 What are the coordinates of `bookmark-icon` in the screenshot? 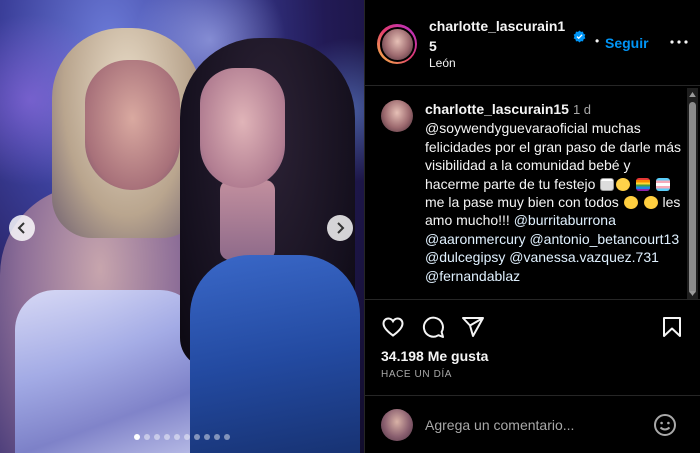 It's located at (672, 327).